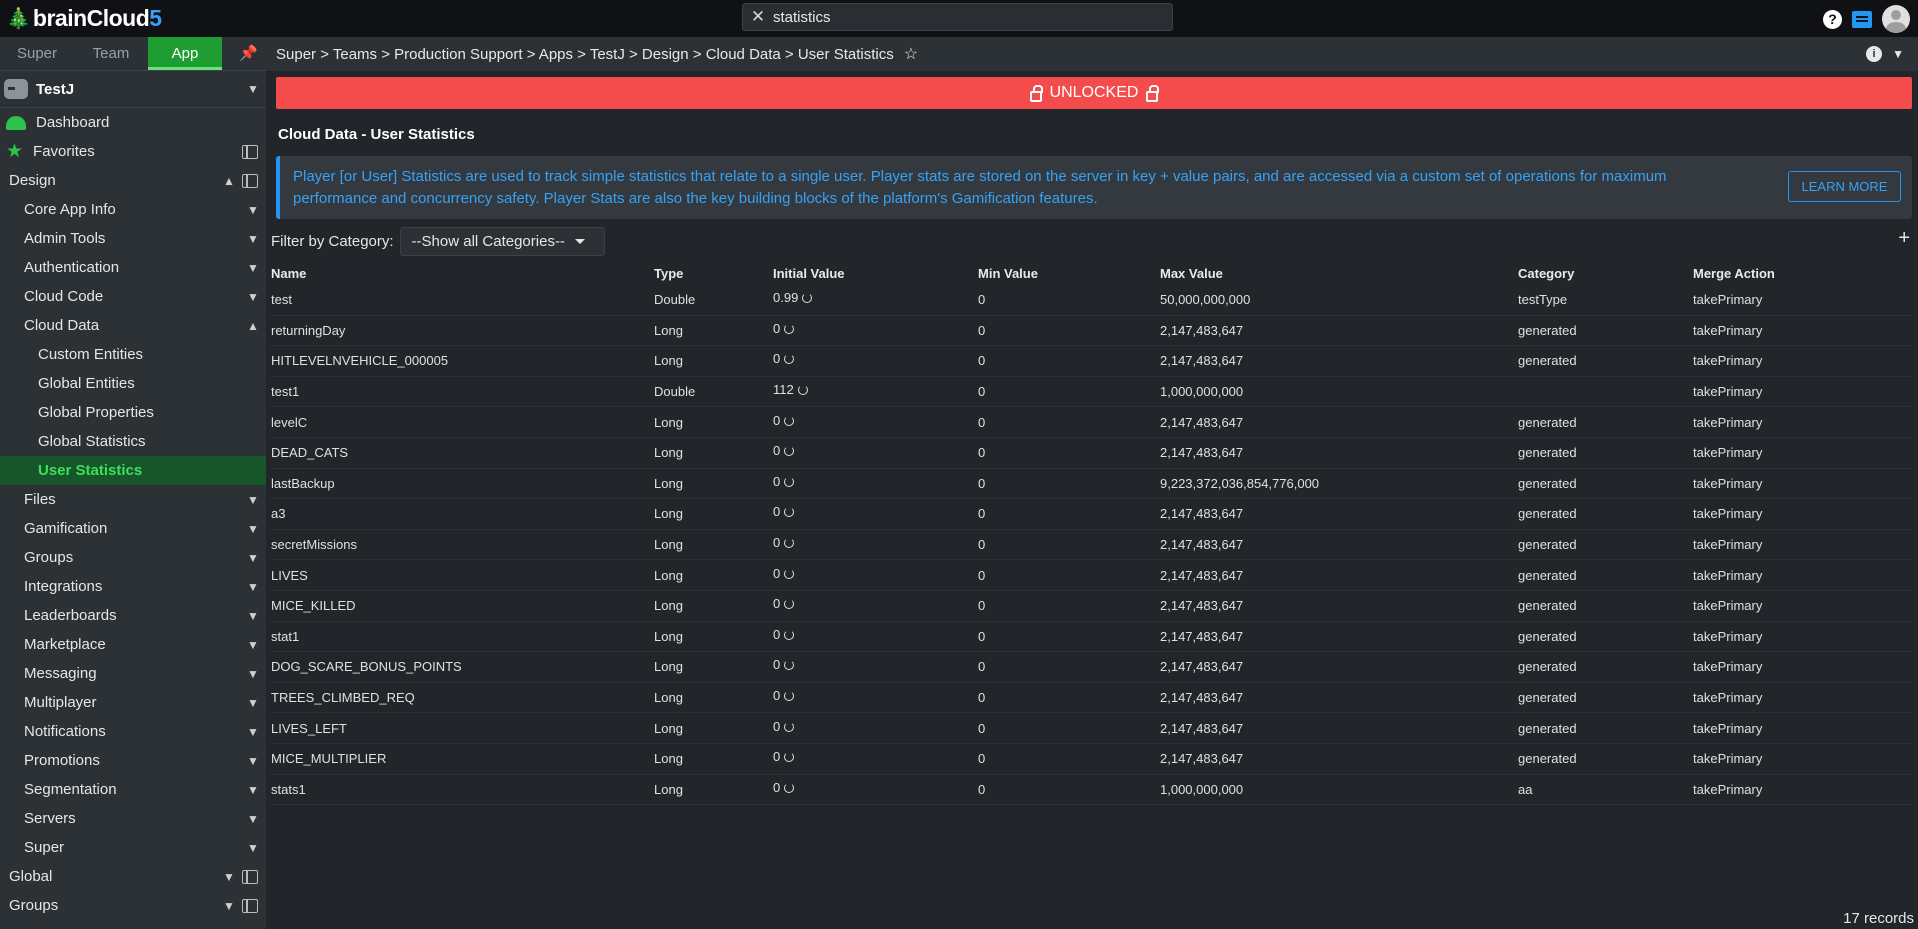  I want to click on sidebar-item-core-app-info: Core App Info ▼, so click(133, 209).